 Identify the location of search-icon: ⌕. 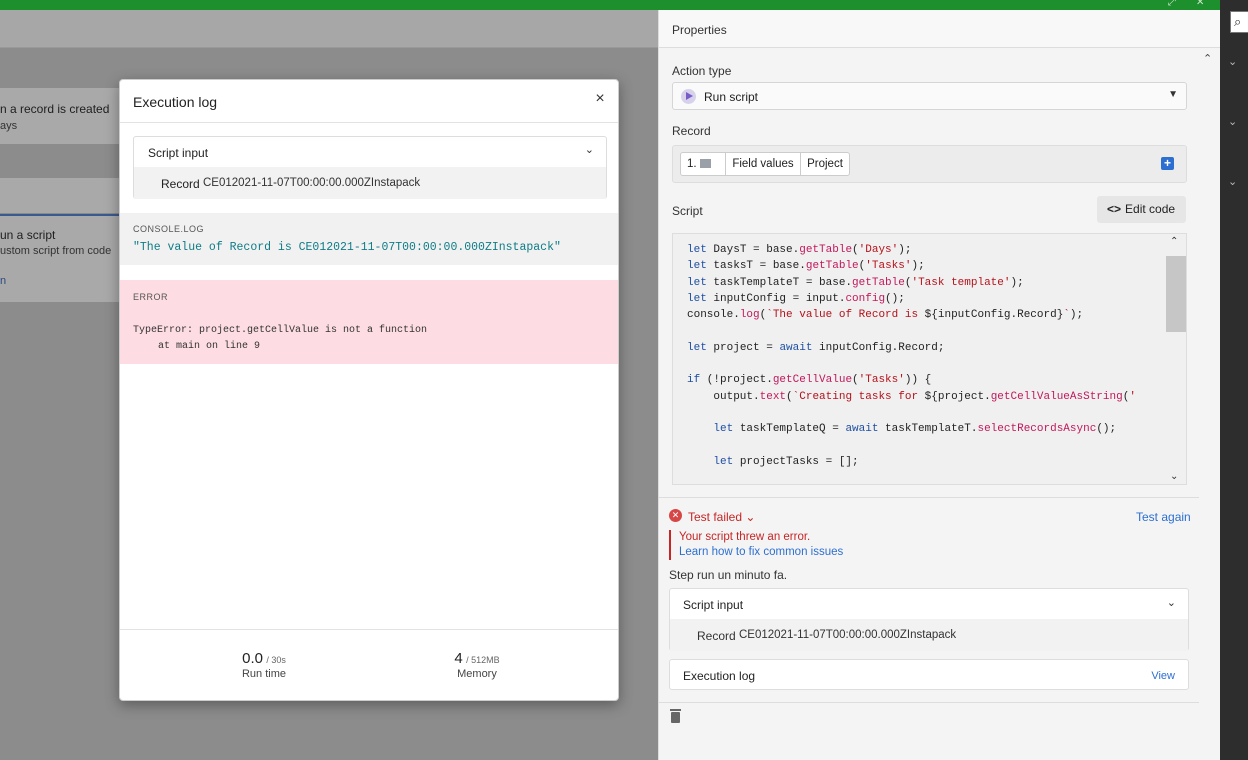
(1239, 22).